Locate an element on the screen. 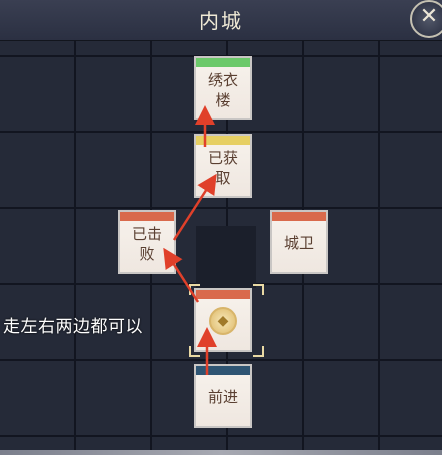 This screenshot has height=455, width=442. annotation-text: 走左右两边都可以 is located at coordinates (73, 327).